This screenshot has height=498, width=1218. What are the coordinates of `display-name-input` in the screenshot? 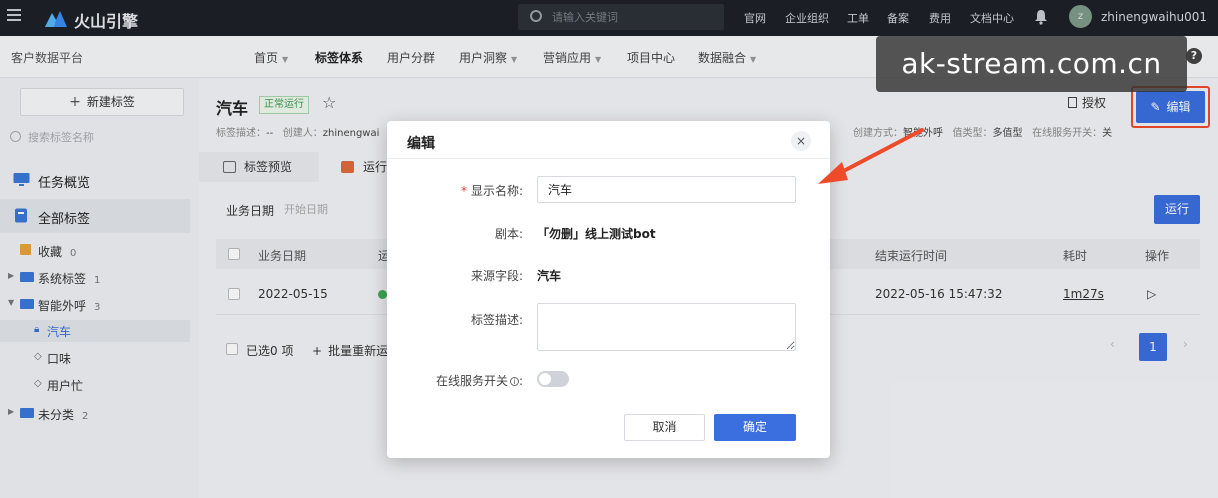 It's located at (666, 189).